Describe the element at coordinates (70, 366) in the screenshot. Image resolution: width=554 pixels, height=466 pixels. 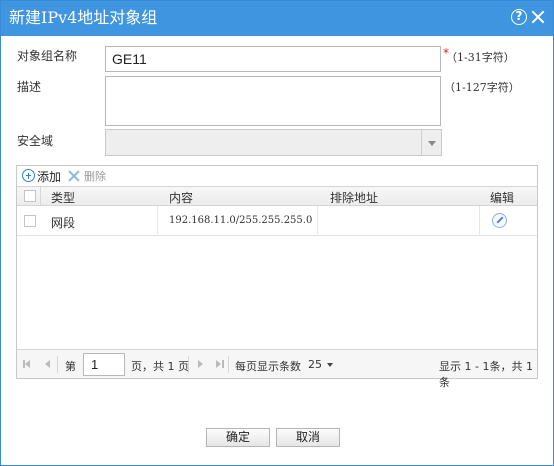
I see `page-prefix: 第` at that location.